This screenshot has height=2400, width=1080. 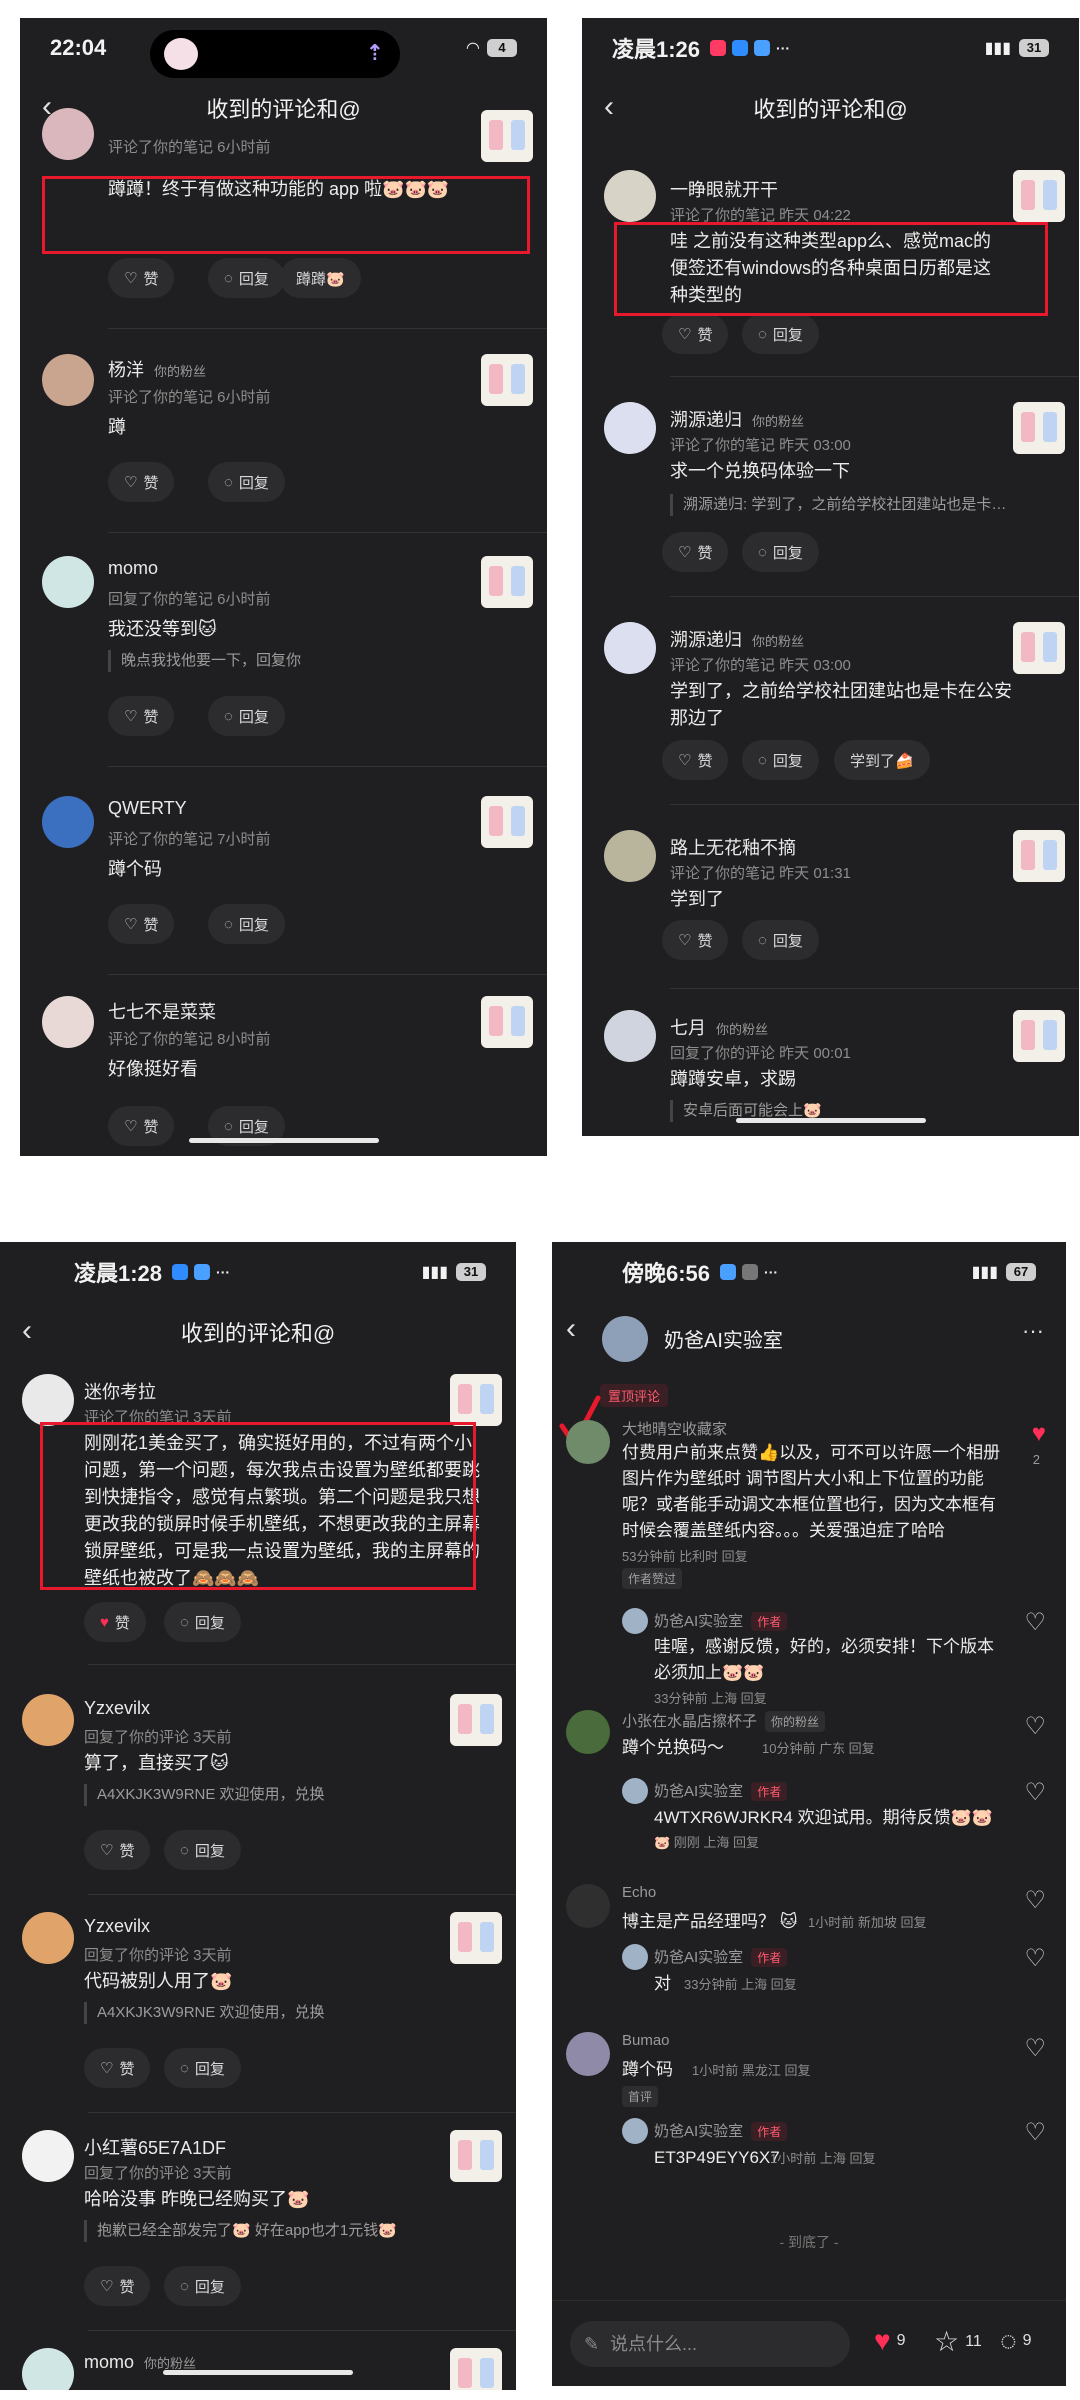 I want to click on battery-indicator: 67, so click(x=1021, y=1272).